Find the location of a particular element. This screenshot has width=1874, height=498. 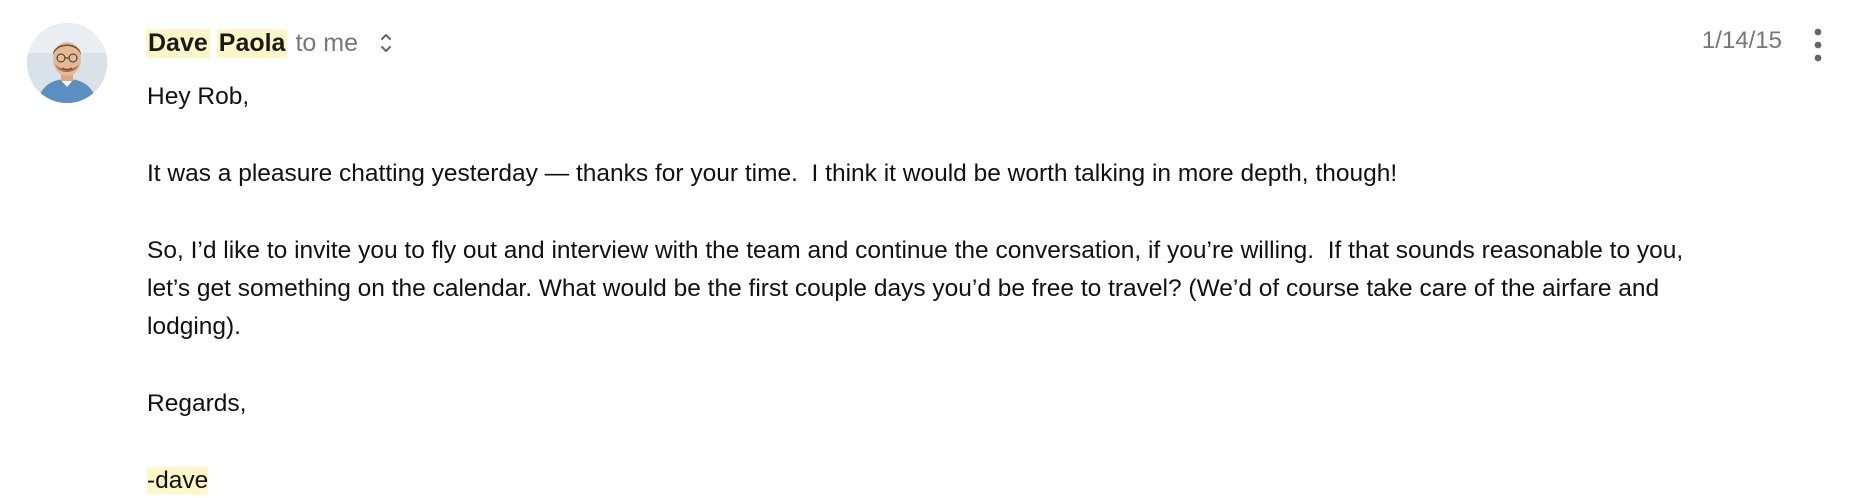

sender-avatar-photo is located at coordinates (67, 63).